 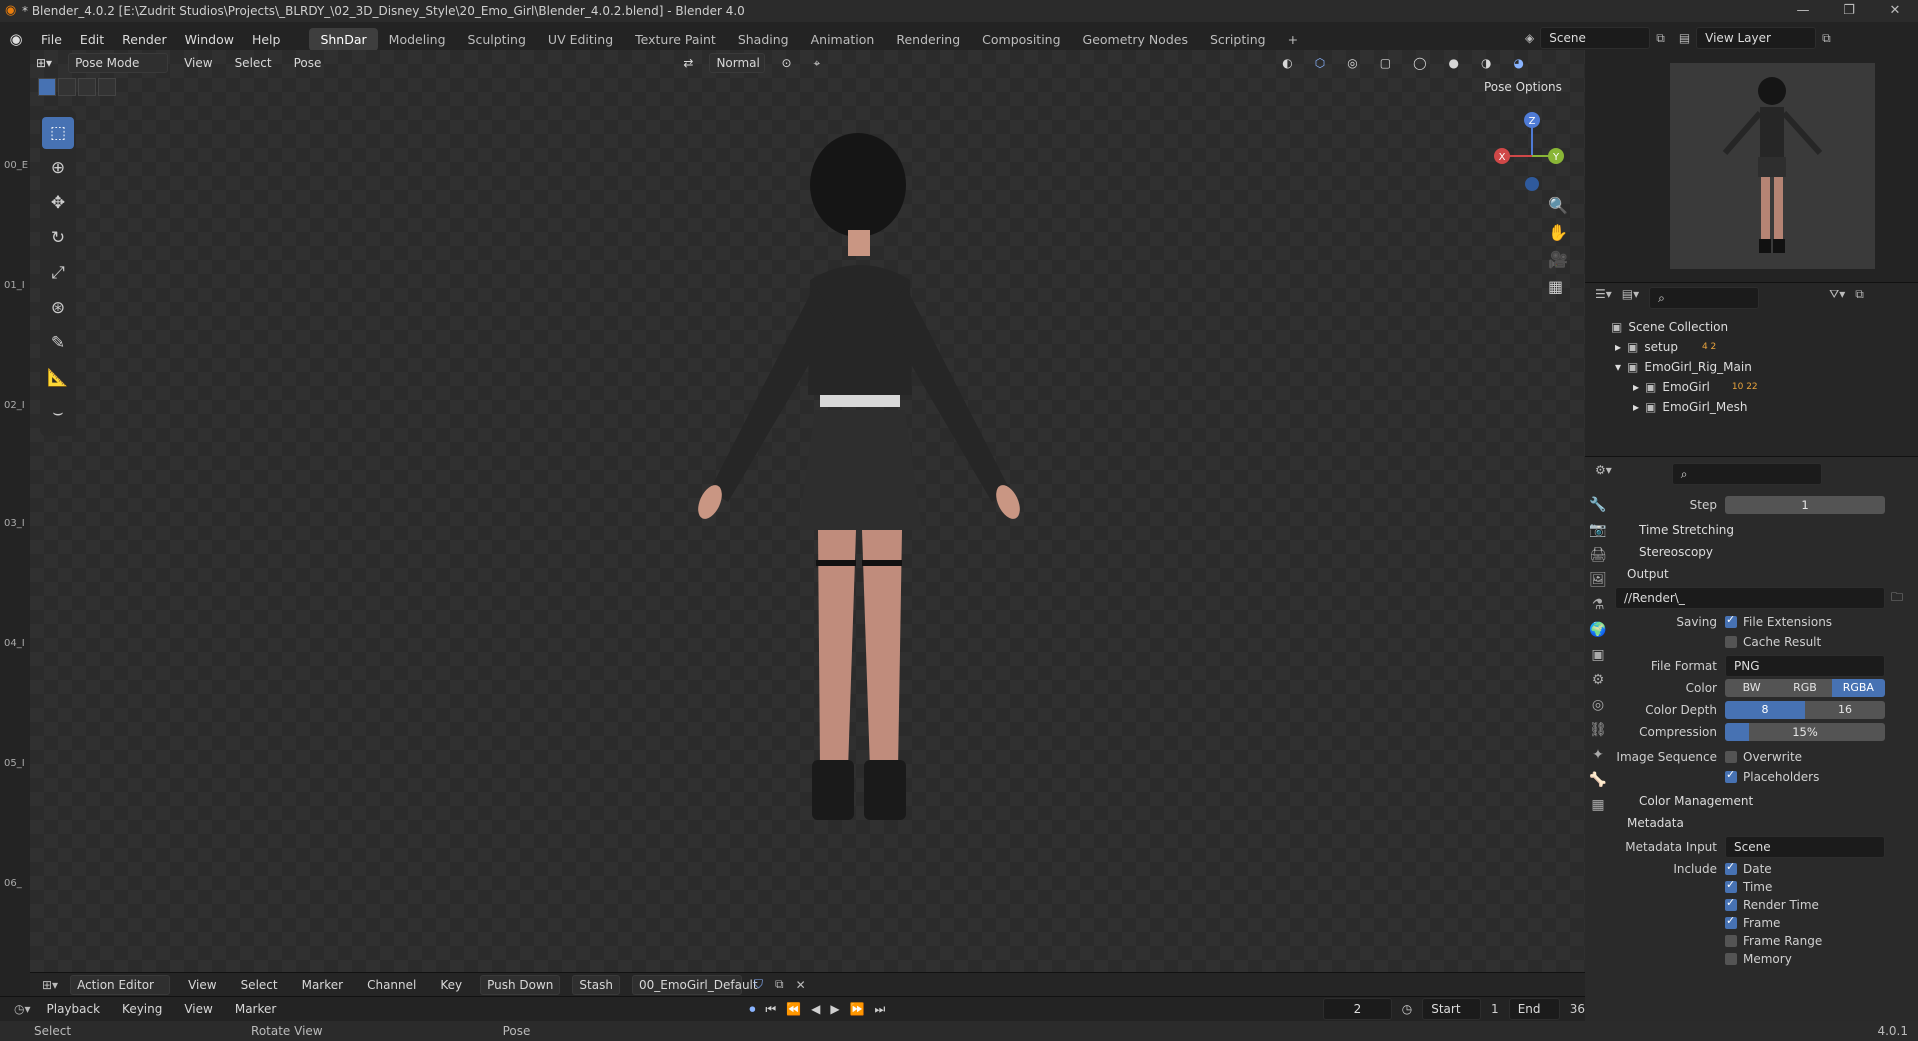 What do you see at coordinates (417, 39) in the screenshot?
I see `tab-modeling: Modeling` at bounding box center [417, 39].